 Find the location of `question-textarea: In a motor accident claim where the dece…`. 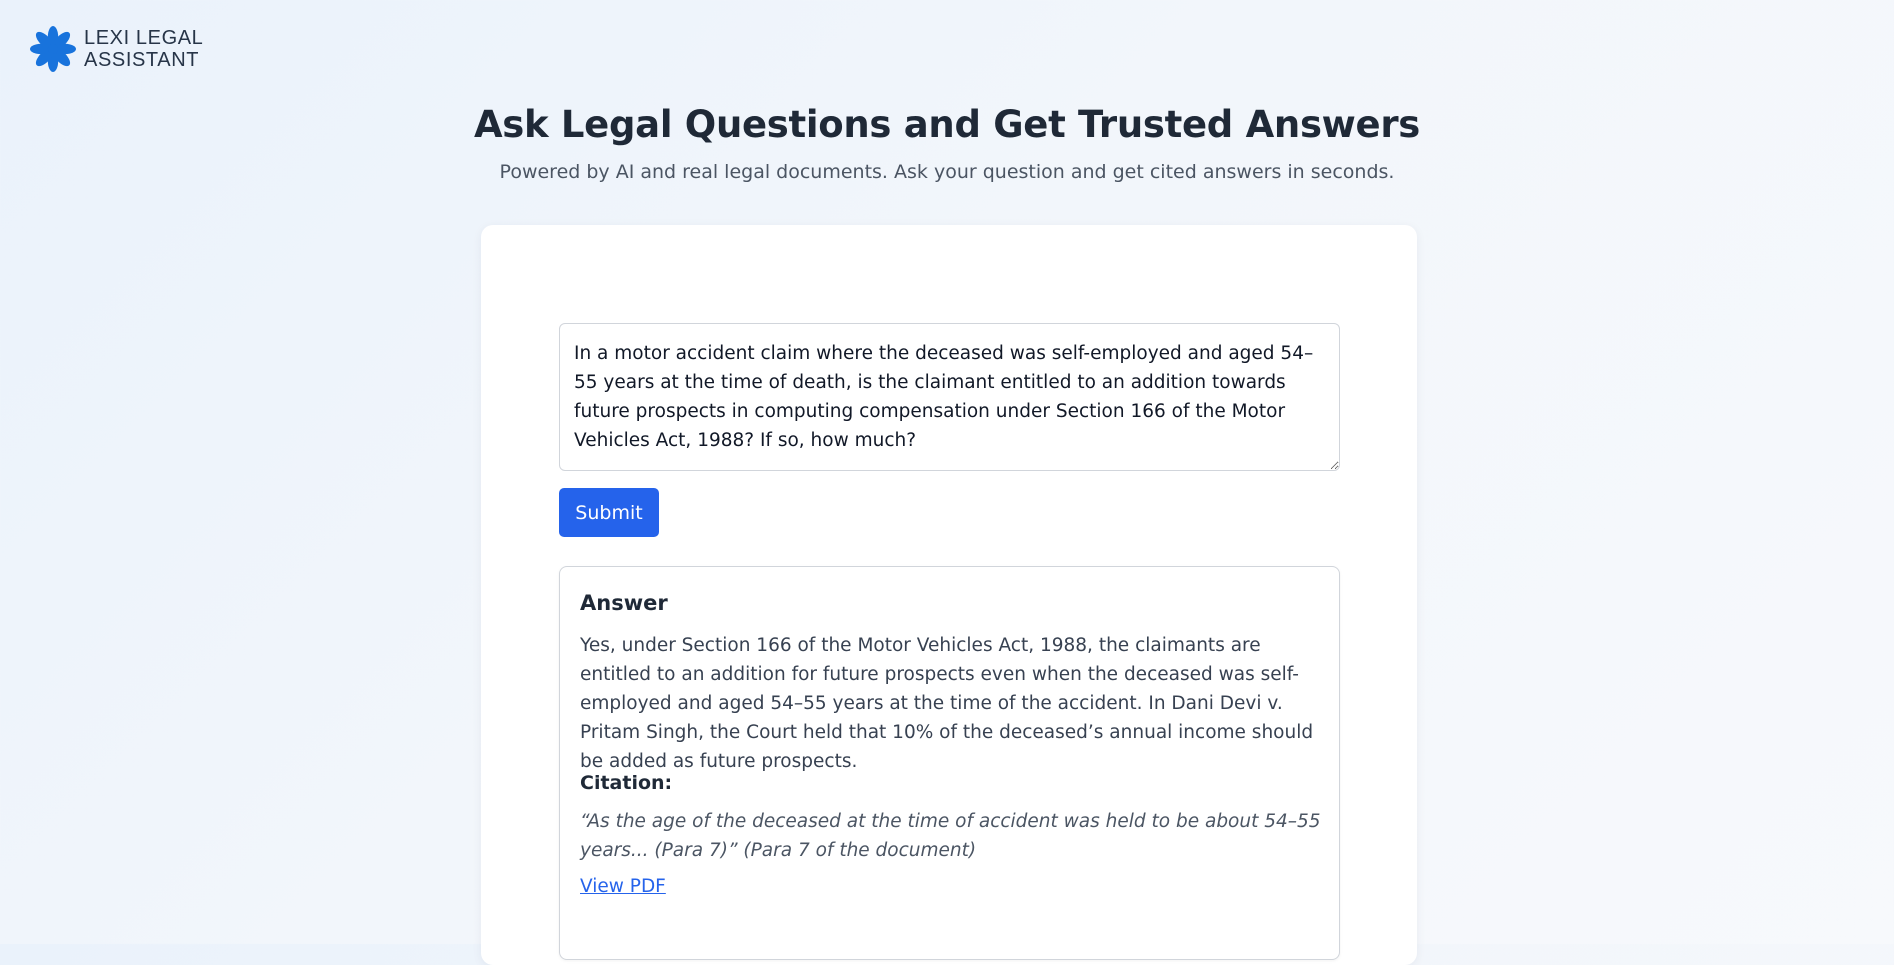

question-textarea: In a motor accident claim where the dece… is located at coordinates (949, 397).